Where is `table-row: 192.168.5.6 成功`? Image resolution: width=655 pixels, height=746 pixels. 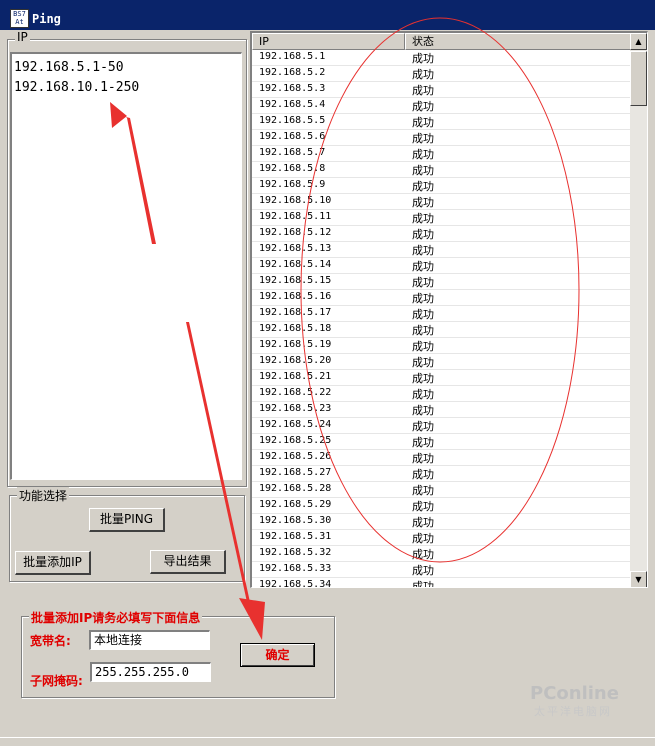 table-row: 192.168.5.6 成功 is located at coordinates (442, 138).